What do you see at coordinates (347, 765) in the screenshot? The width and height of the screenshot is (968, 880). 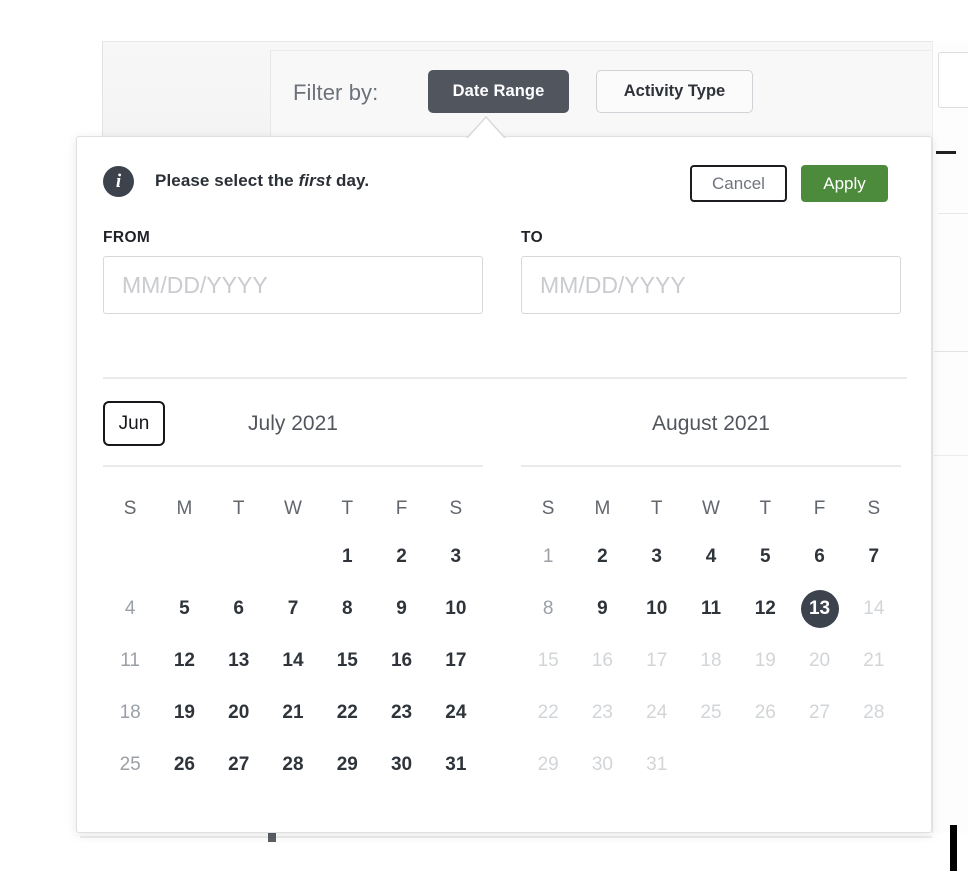 I see `calendar-day-july-29: 29` at bounding box center [347, 765].